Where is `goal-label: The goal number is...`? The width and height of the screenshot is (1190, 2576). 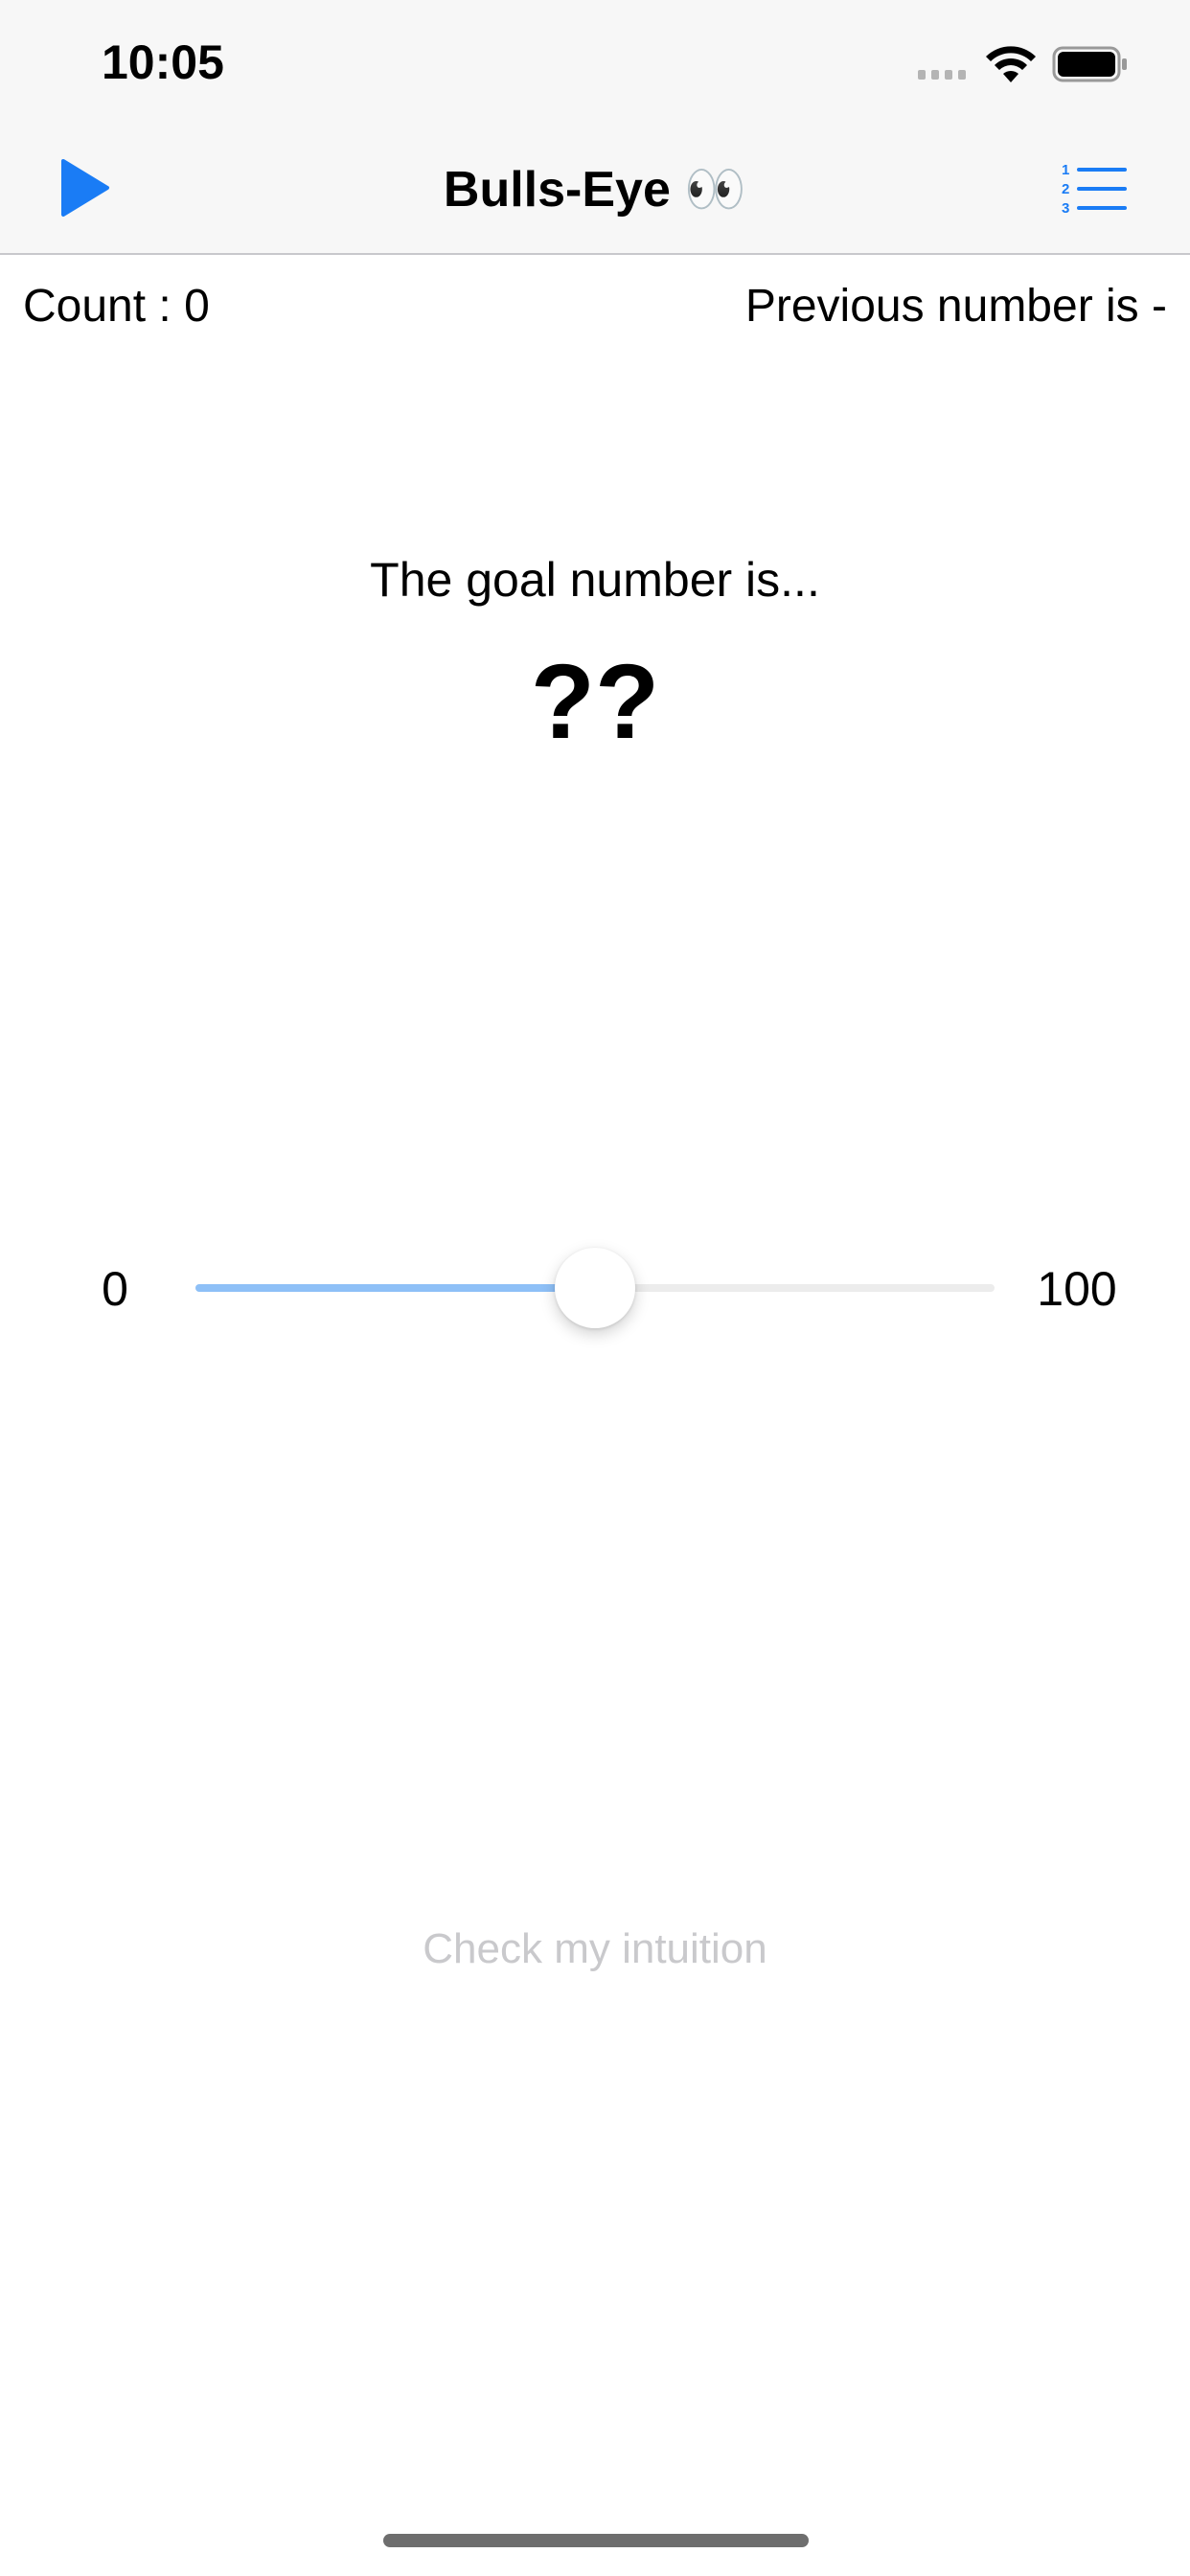
goal-label: The goal number is... is located at coordinates (595, 580).